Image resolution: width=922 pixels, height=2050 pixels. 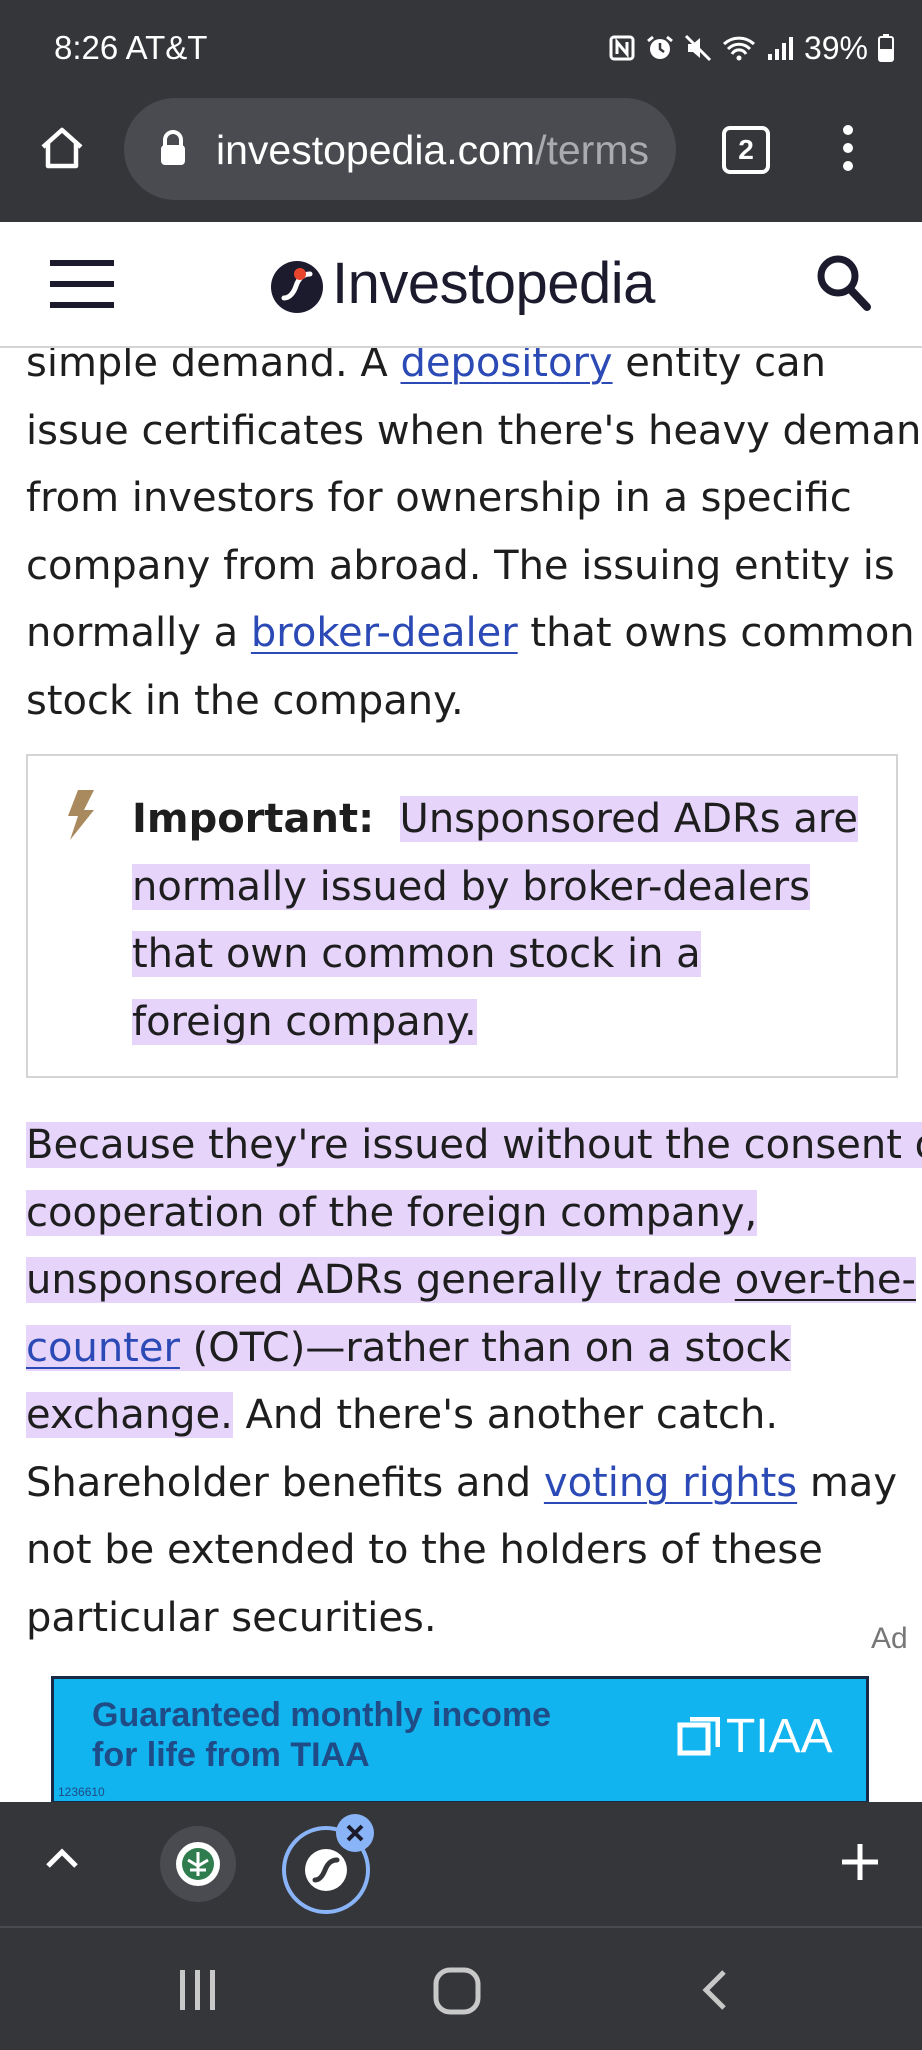 What do you see at coordinates (81, 815) in the screenshot?
I see `bolt-icon` at bounding box center [81, 815].